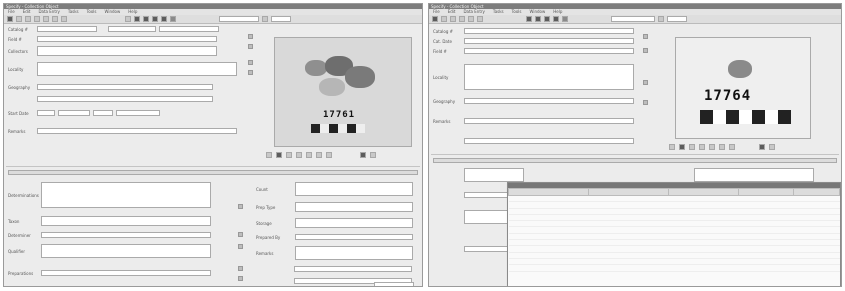  Describe the element at coordinates (354, 237) in the screenshot. I see `prepared-by-field` at that location.